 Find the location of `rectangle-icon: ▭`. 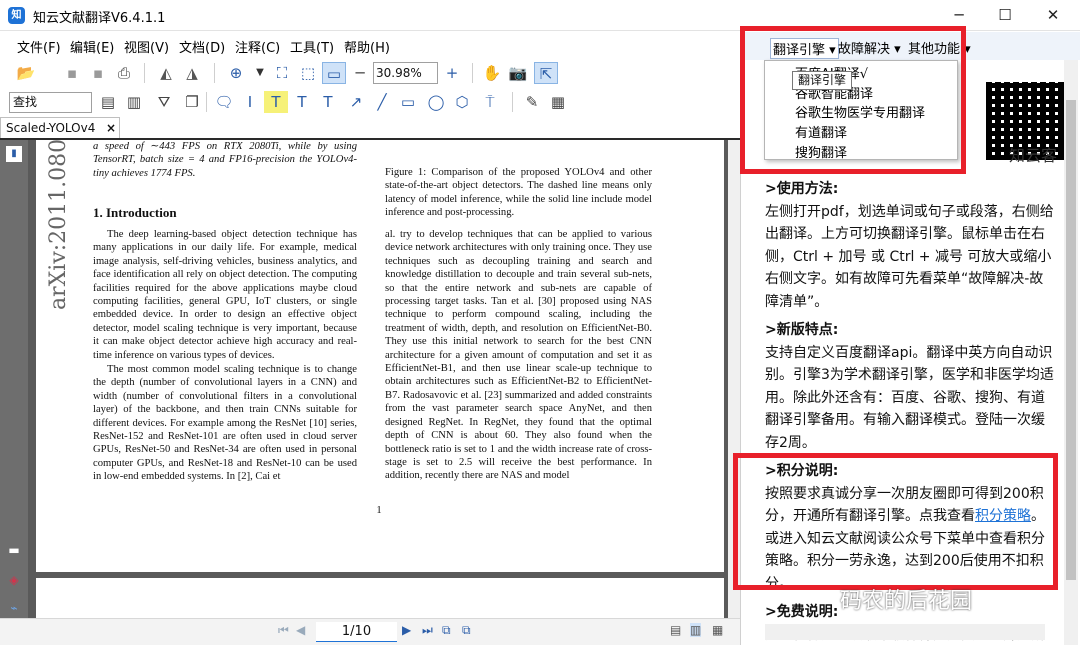

rectangle-icon: ▭ is located at coordinates (408, 102).